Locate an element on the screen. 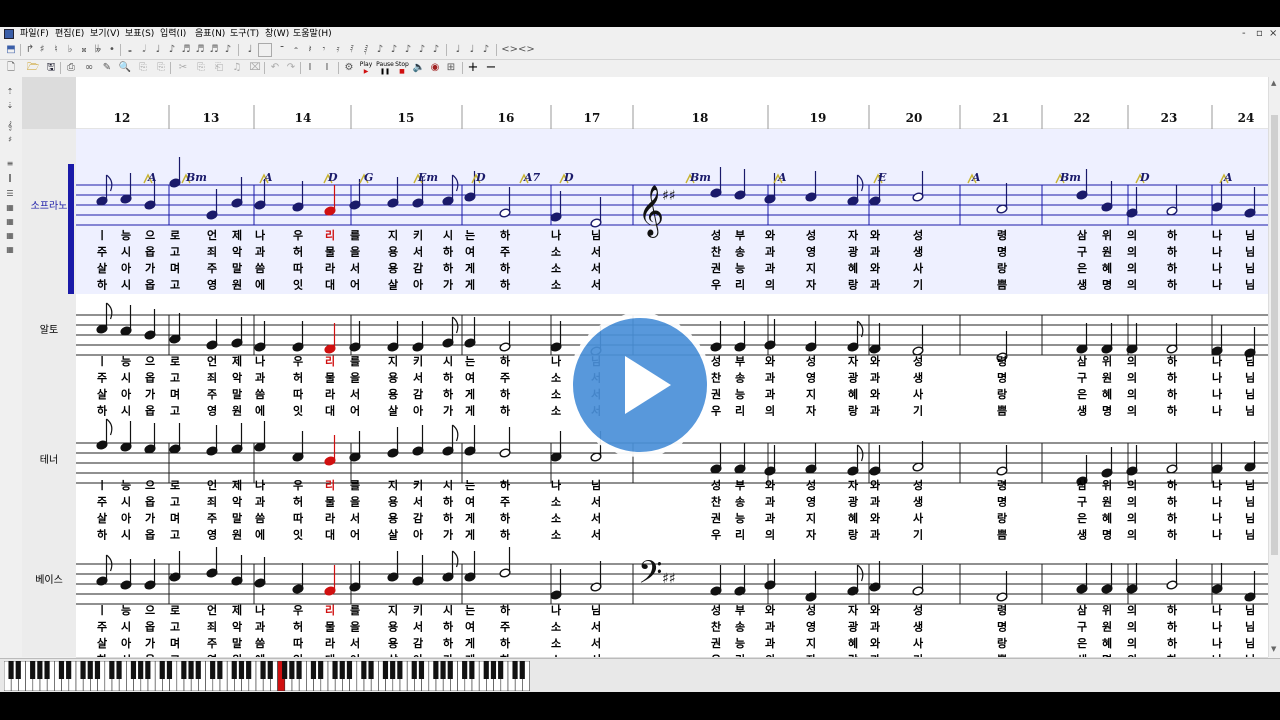 The image size is (1280, 720). zoom-in-icon: + is located at coordinates (473, 68).